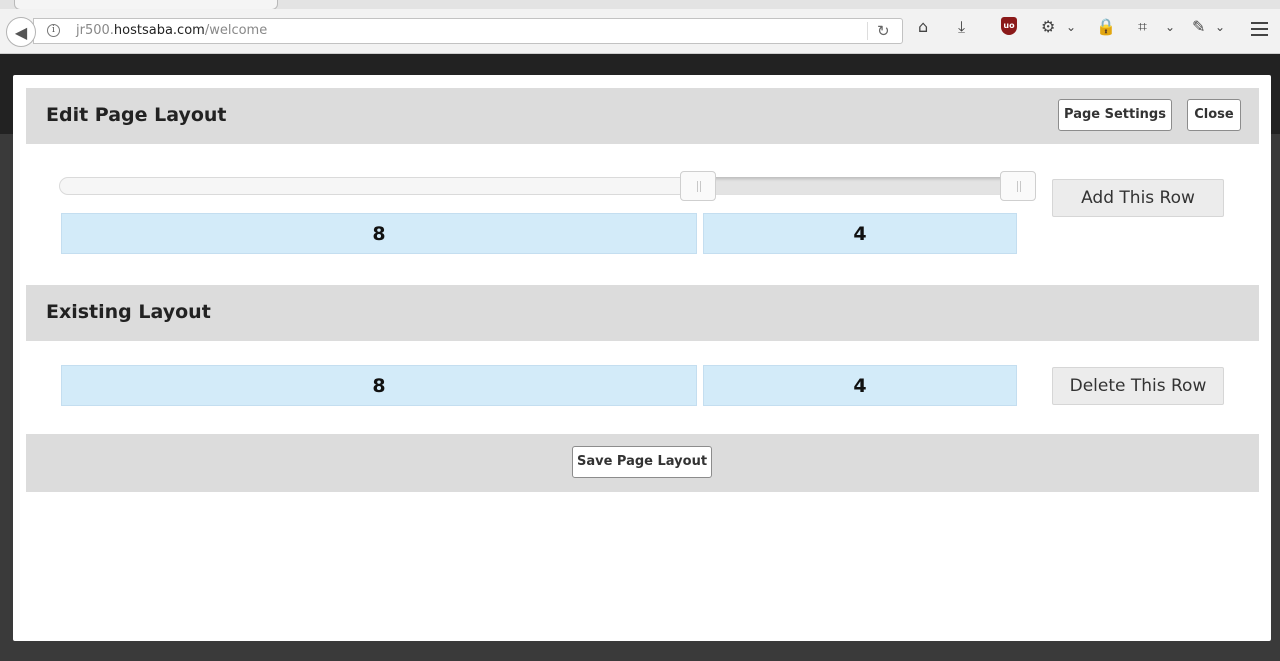 The height and width of the screenshot is (661, 1280). What do you see at coordinates (159, 30) in the screenshot?
I see `url-host: hostsaba.com` at bounding box center [159, 30].